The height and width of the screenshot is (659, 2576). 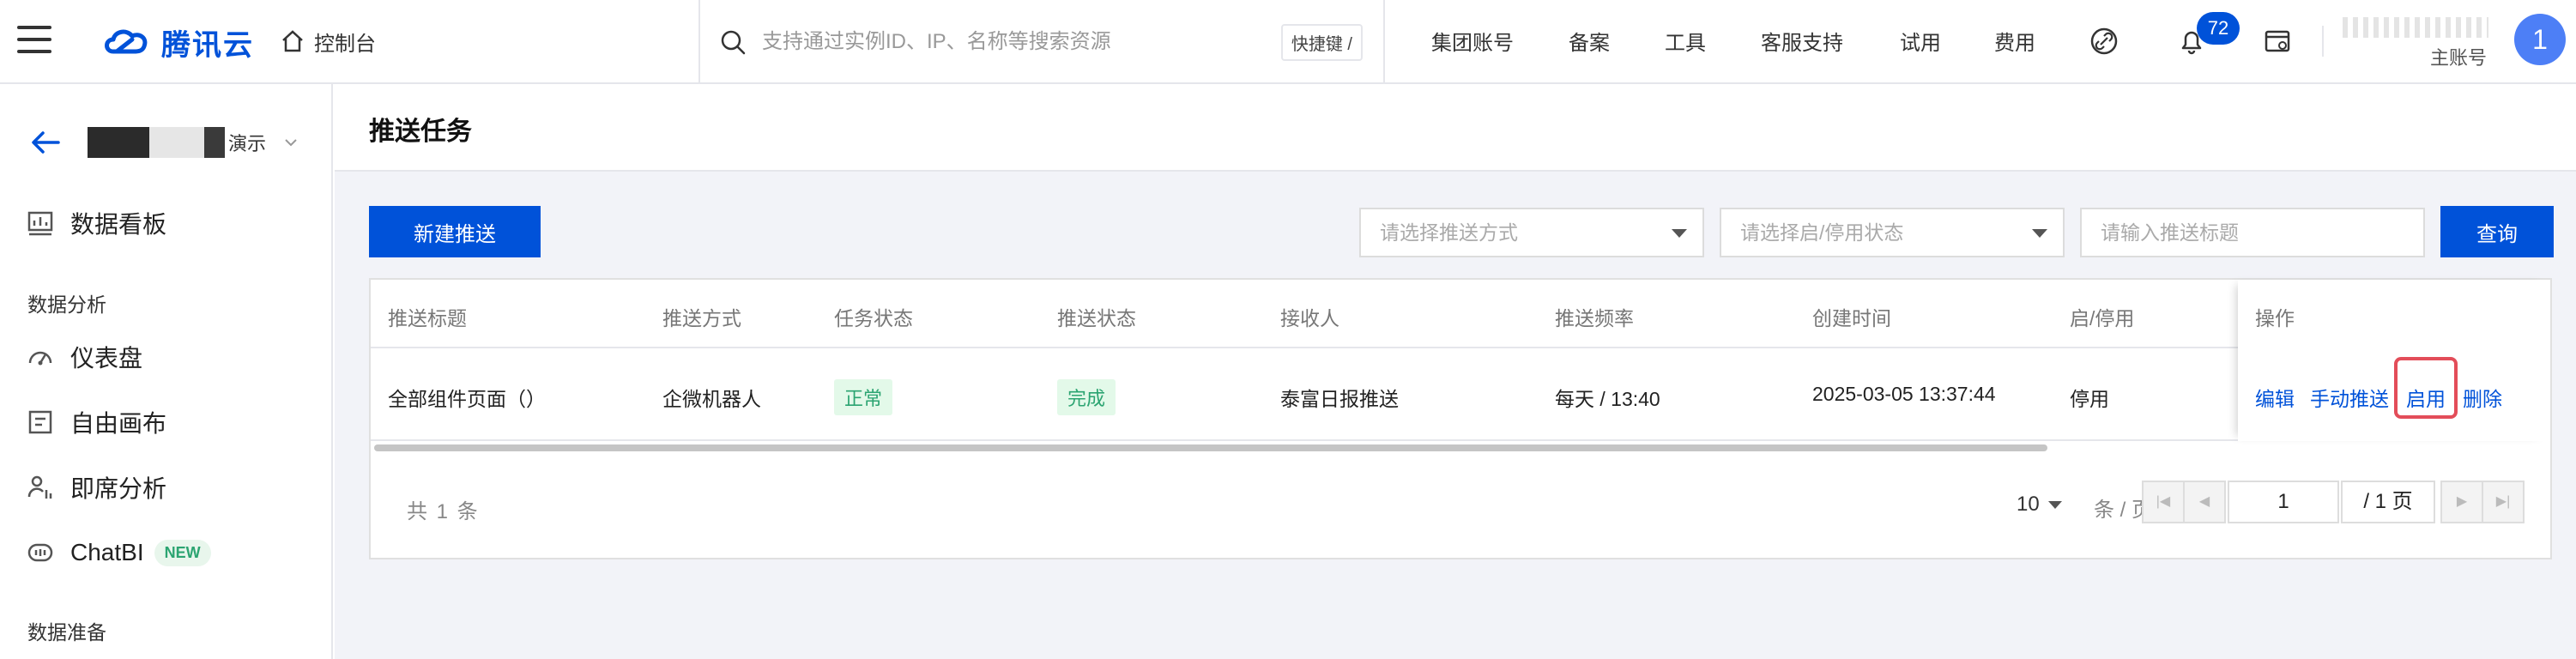 I want to click on delete-link: 删除, so click(x=2482, y=397).